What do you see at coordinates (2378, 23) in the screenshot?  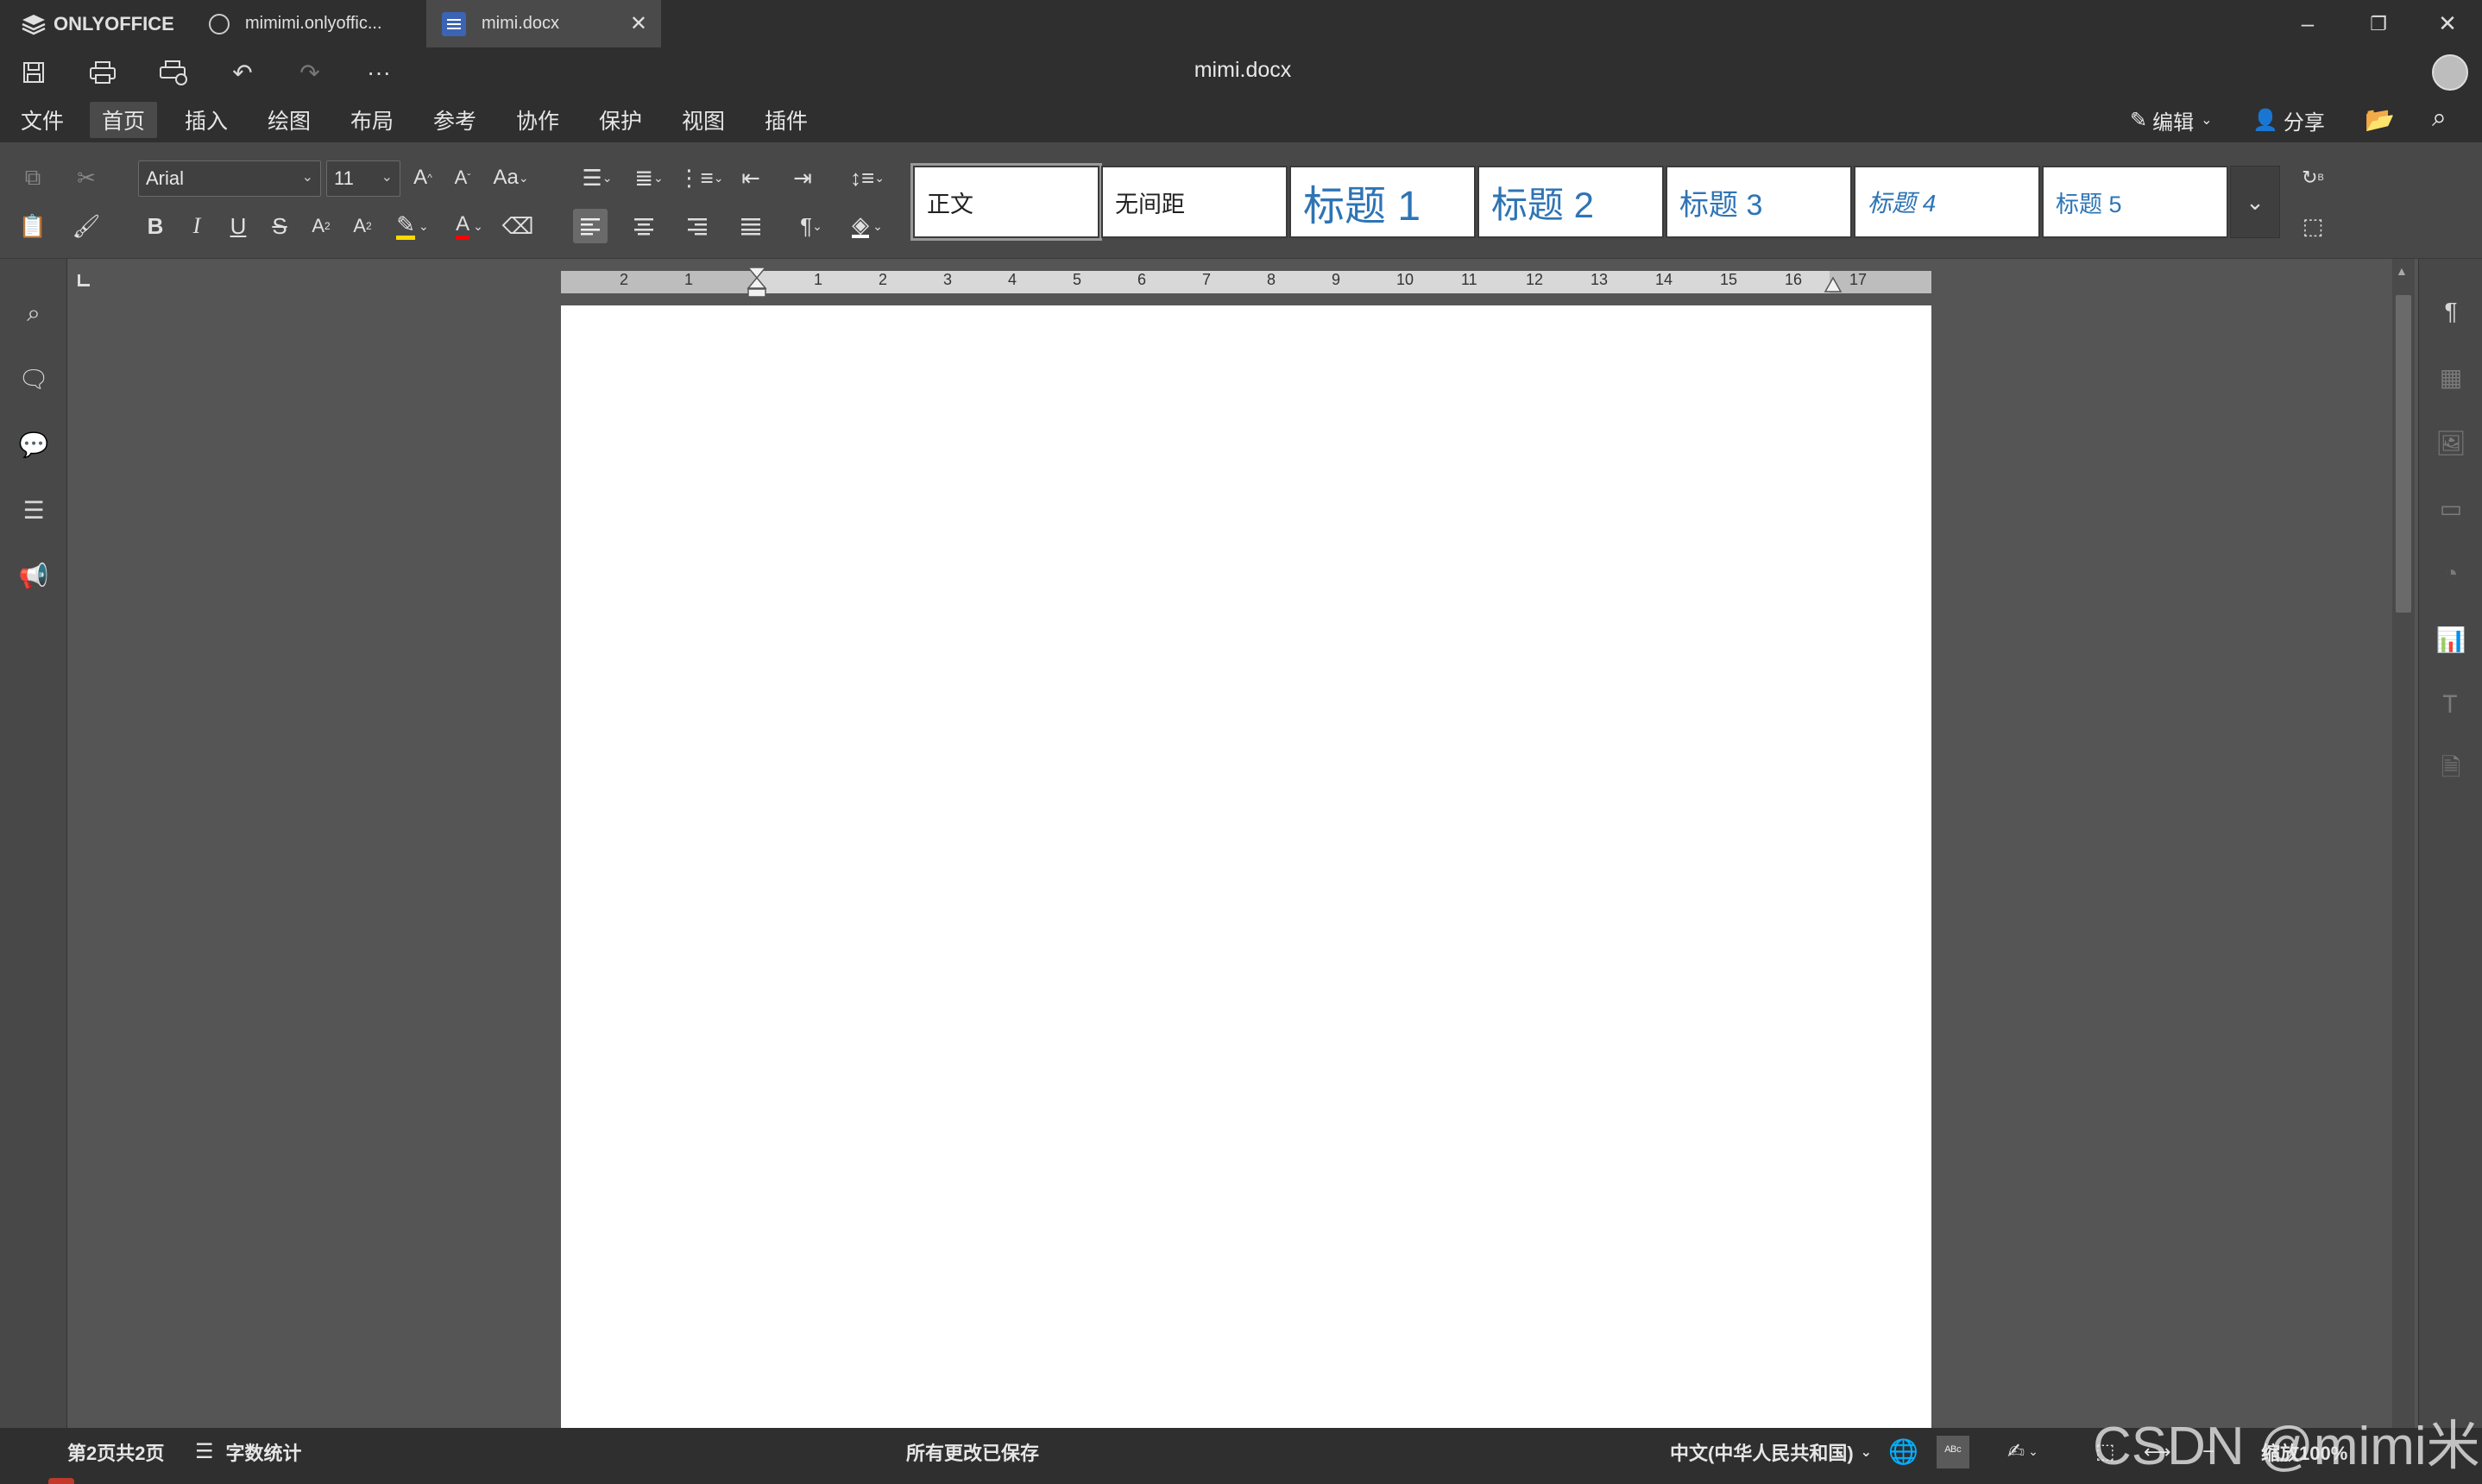 I see `restore-button: ❐` at bounding box center [2378, 23].